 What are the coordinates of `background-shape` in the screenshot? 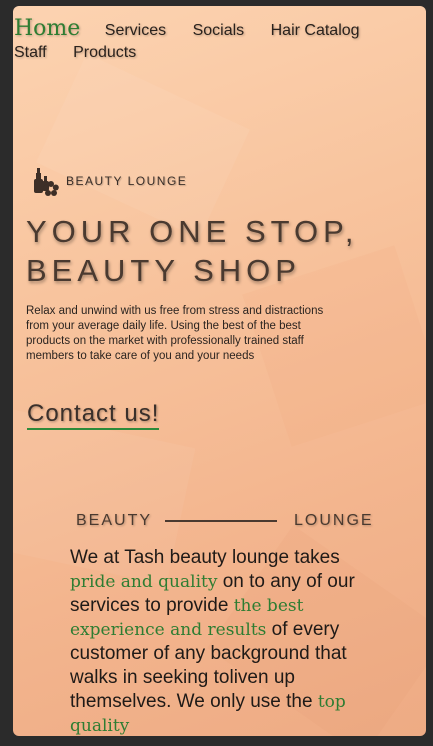 It's located at (143, 146).